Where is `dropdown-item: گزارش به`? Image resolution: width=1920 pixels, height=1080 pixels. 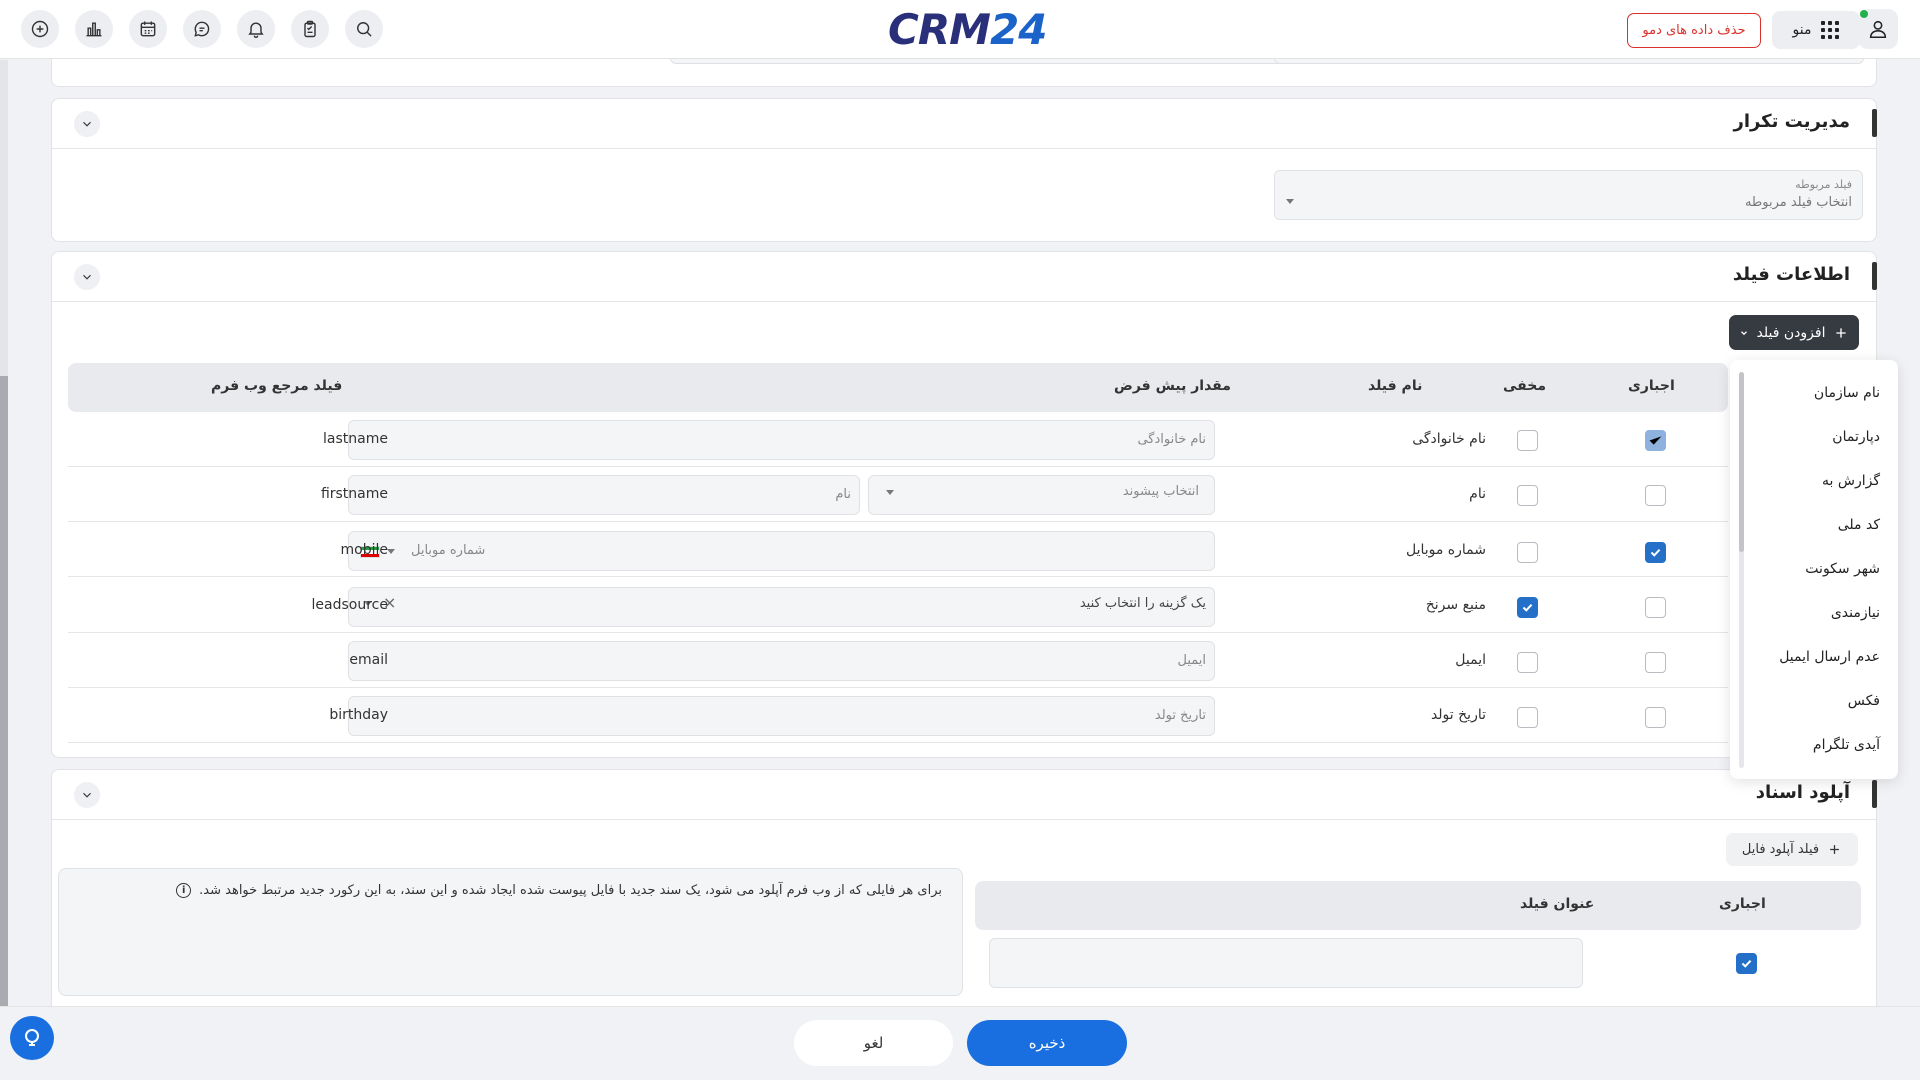 dropdown-item: گزارش به is located at coordinates (1851, 481).